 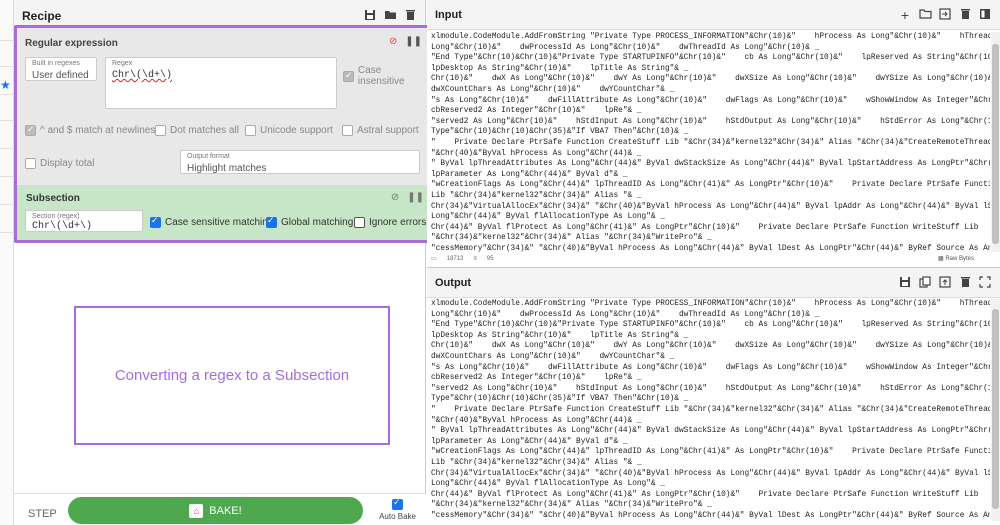 What do you see at coordinates (995, 142) in the screenshot?
I see `input-scrollbar` at bounding box center [995, 142].